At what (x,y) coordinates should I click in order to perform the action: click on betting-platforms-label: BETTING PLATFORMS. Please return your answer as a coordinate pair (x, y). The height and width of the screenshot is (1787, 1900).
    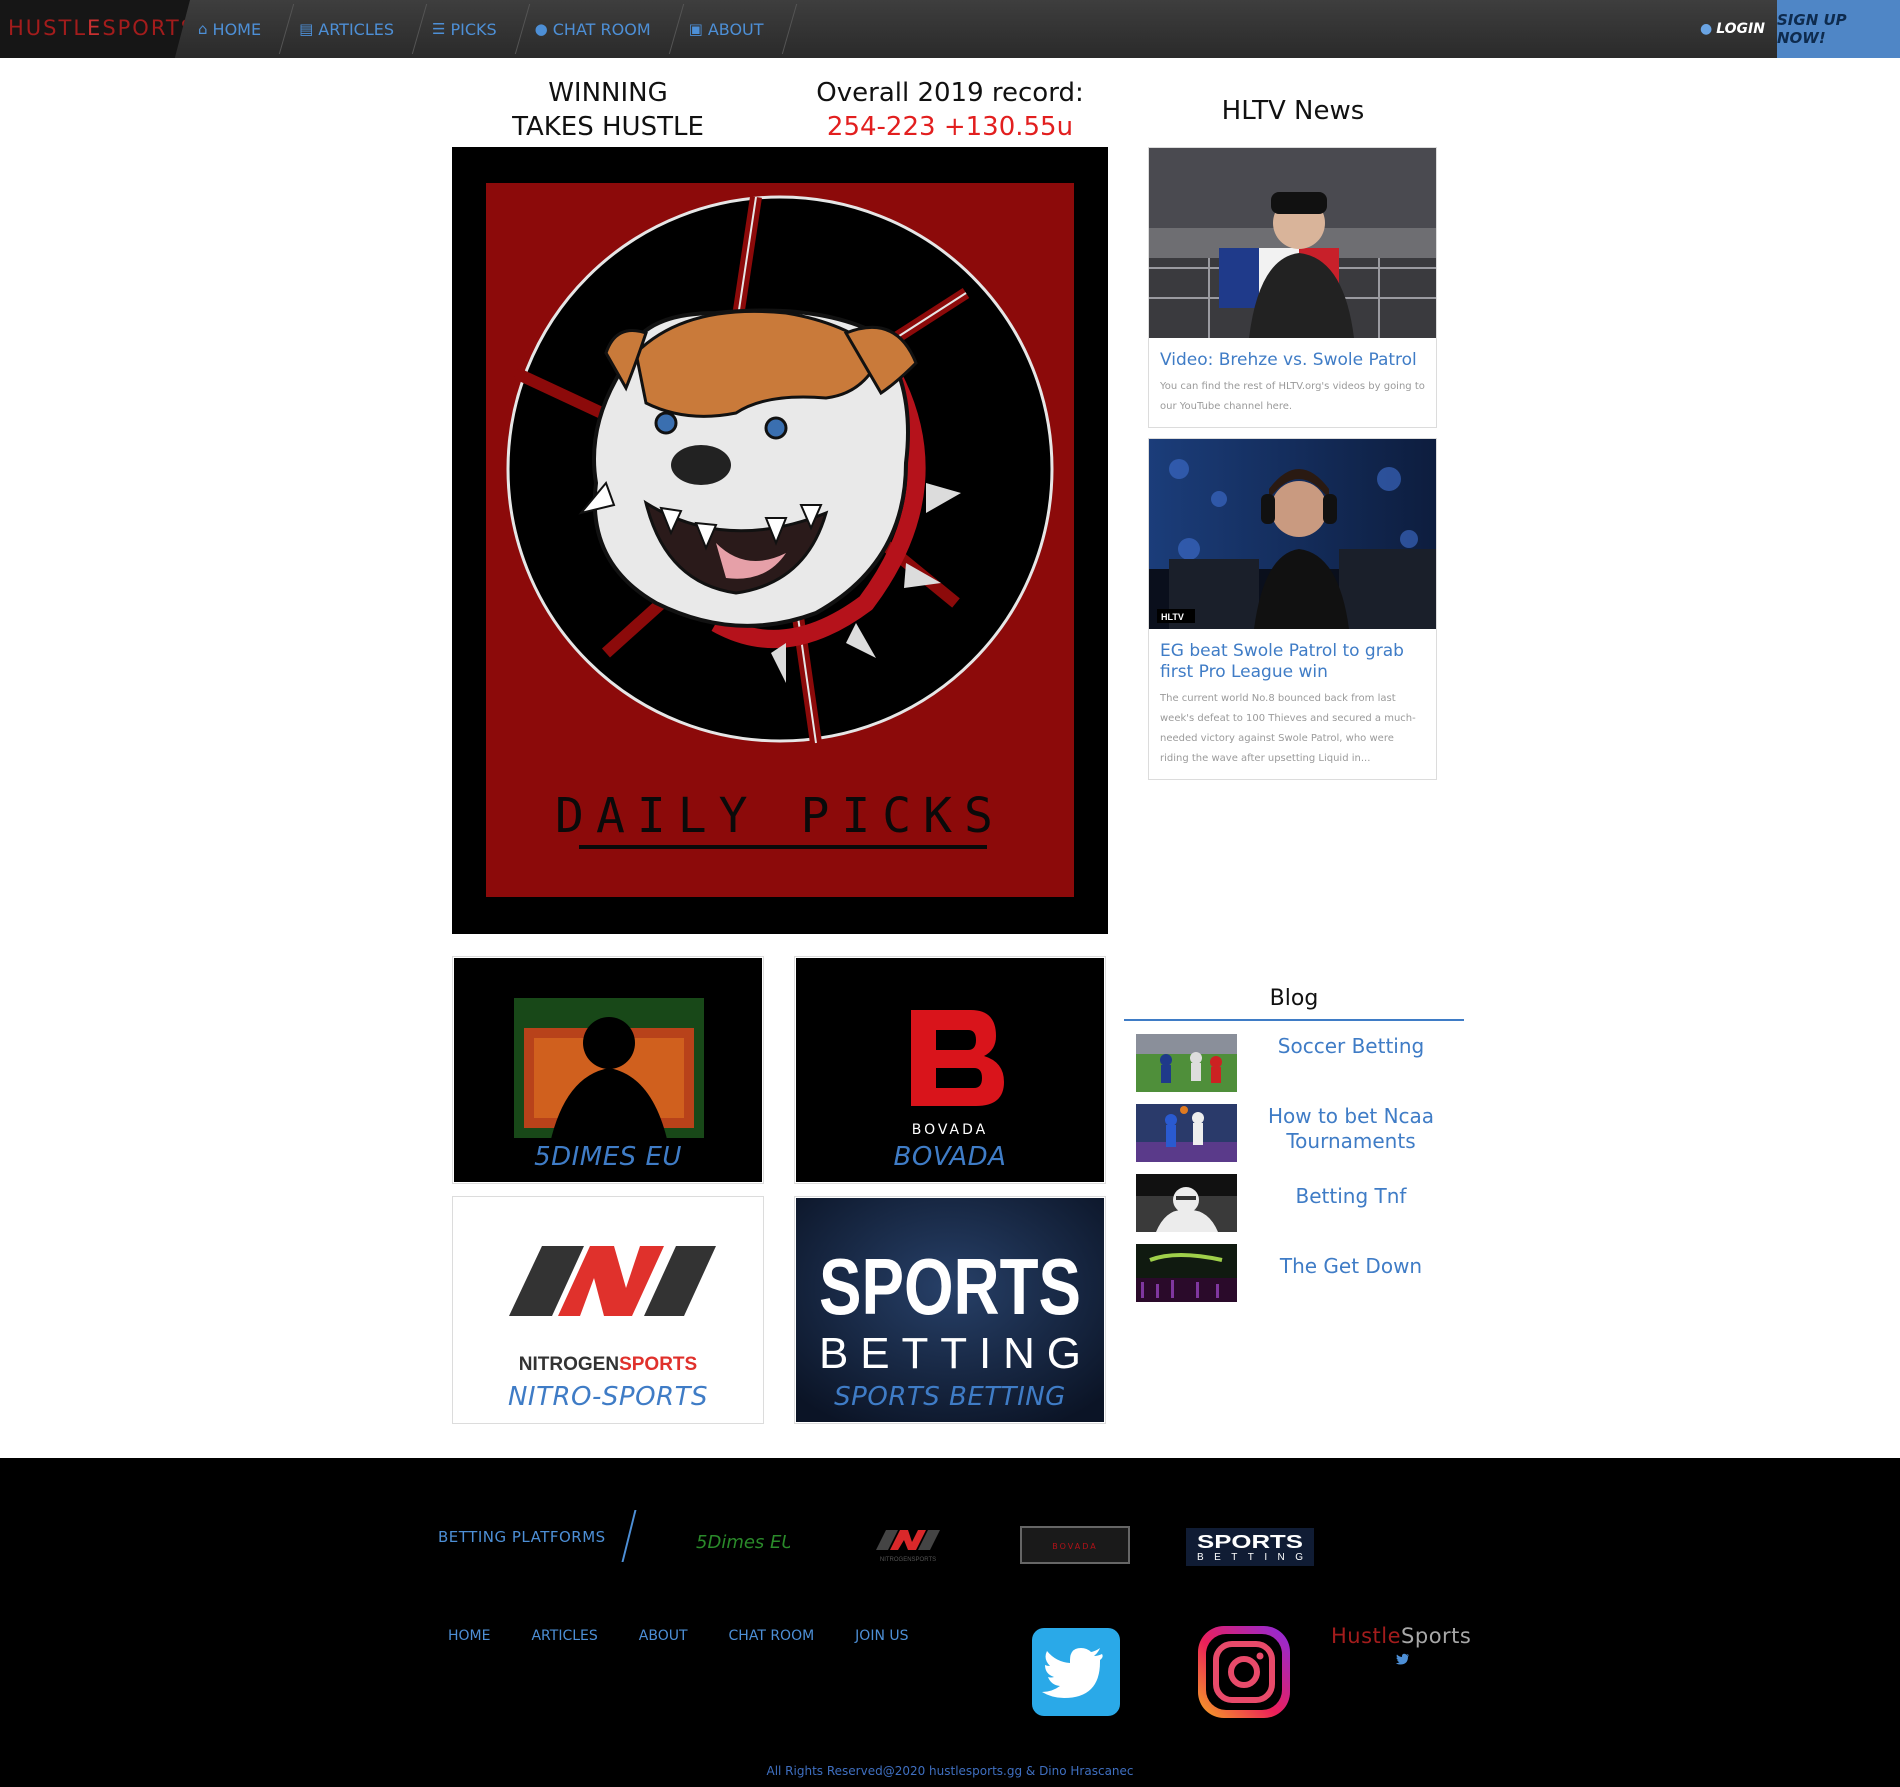
    Looking at the image, I should click on (522, 1537).